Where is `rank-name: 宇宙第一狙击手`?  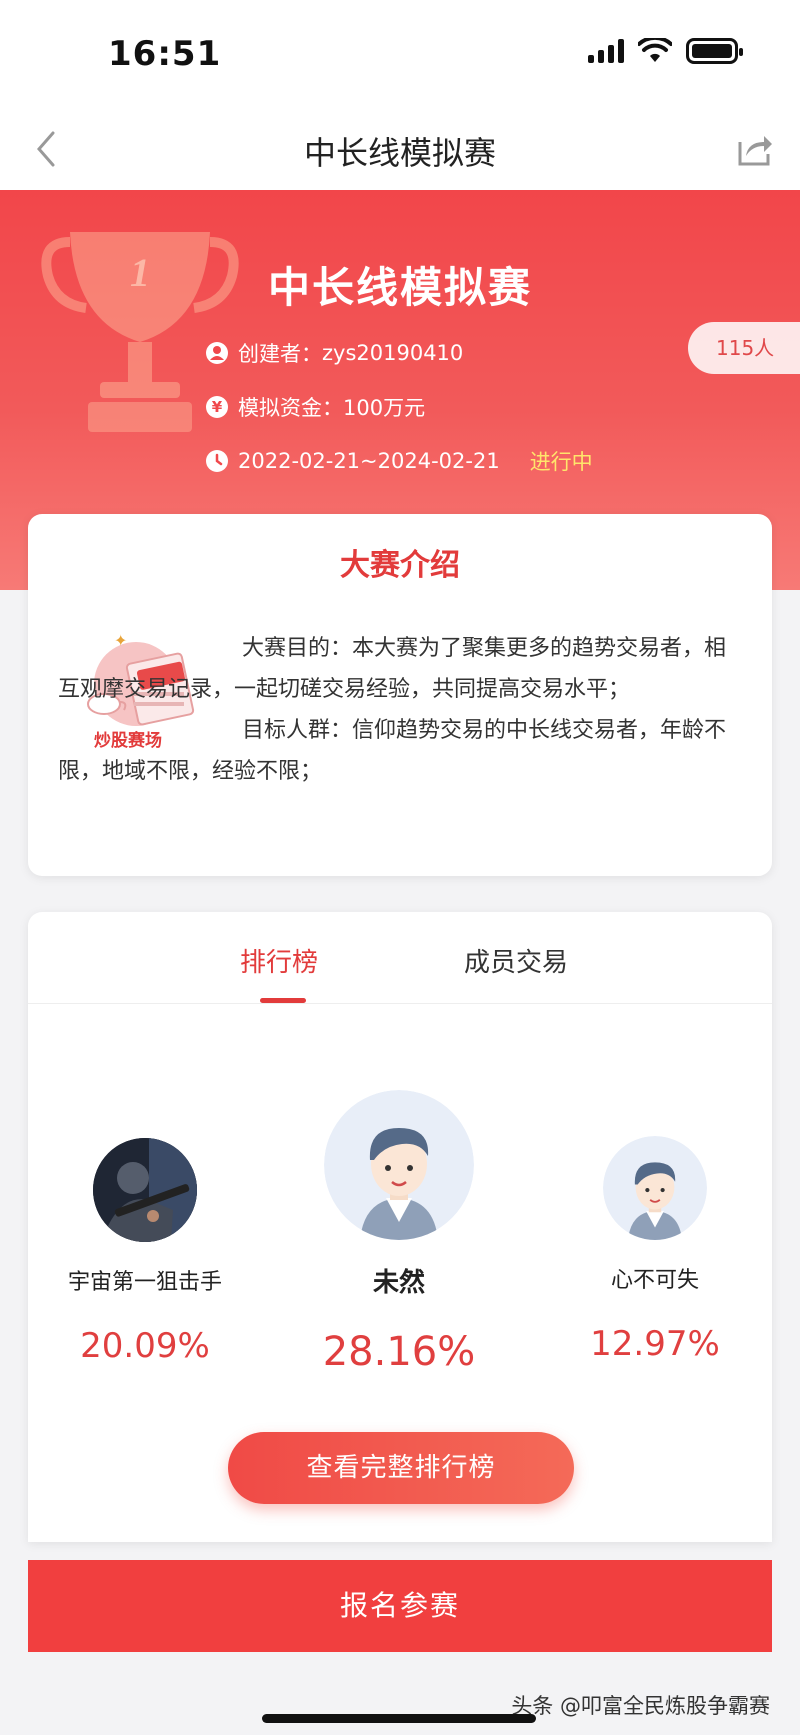 rank-name: 宇宙第一狙击手 is located at coordinates (144, 1282).